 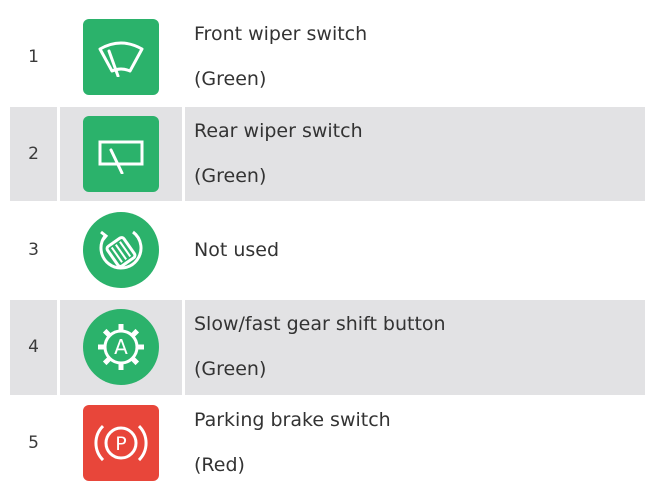 What do you see at coordinates (121, 153) in the screenshot?
I see `rear-wiper-icon` at bounding box center [121, 153].